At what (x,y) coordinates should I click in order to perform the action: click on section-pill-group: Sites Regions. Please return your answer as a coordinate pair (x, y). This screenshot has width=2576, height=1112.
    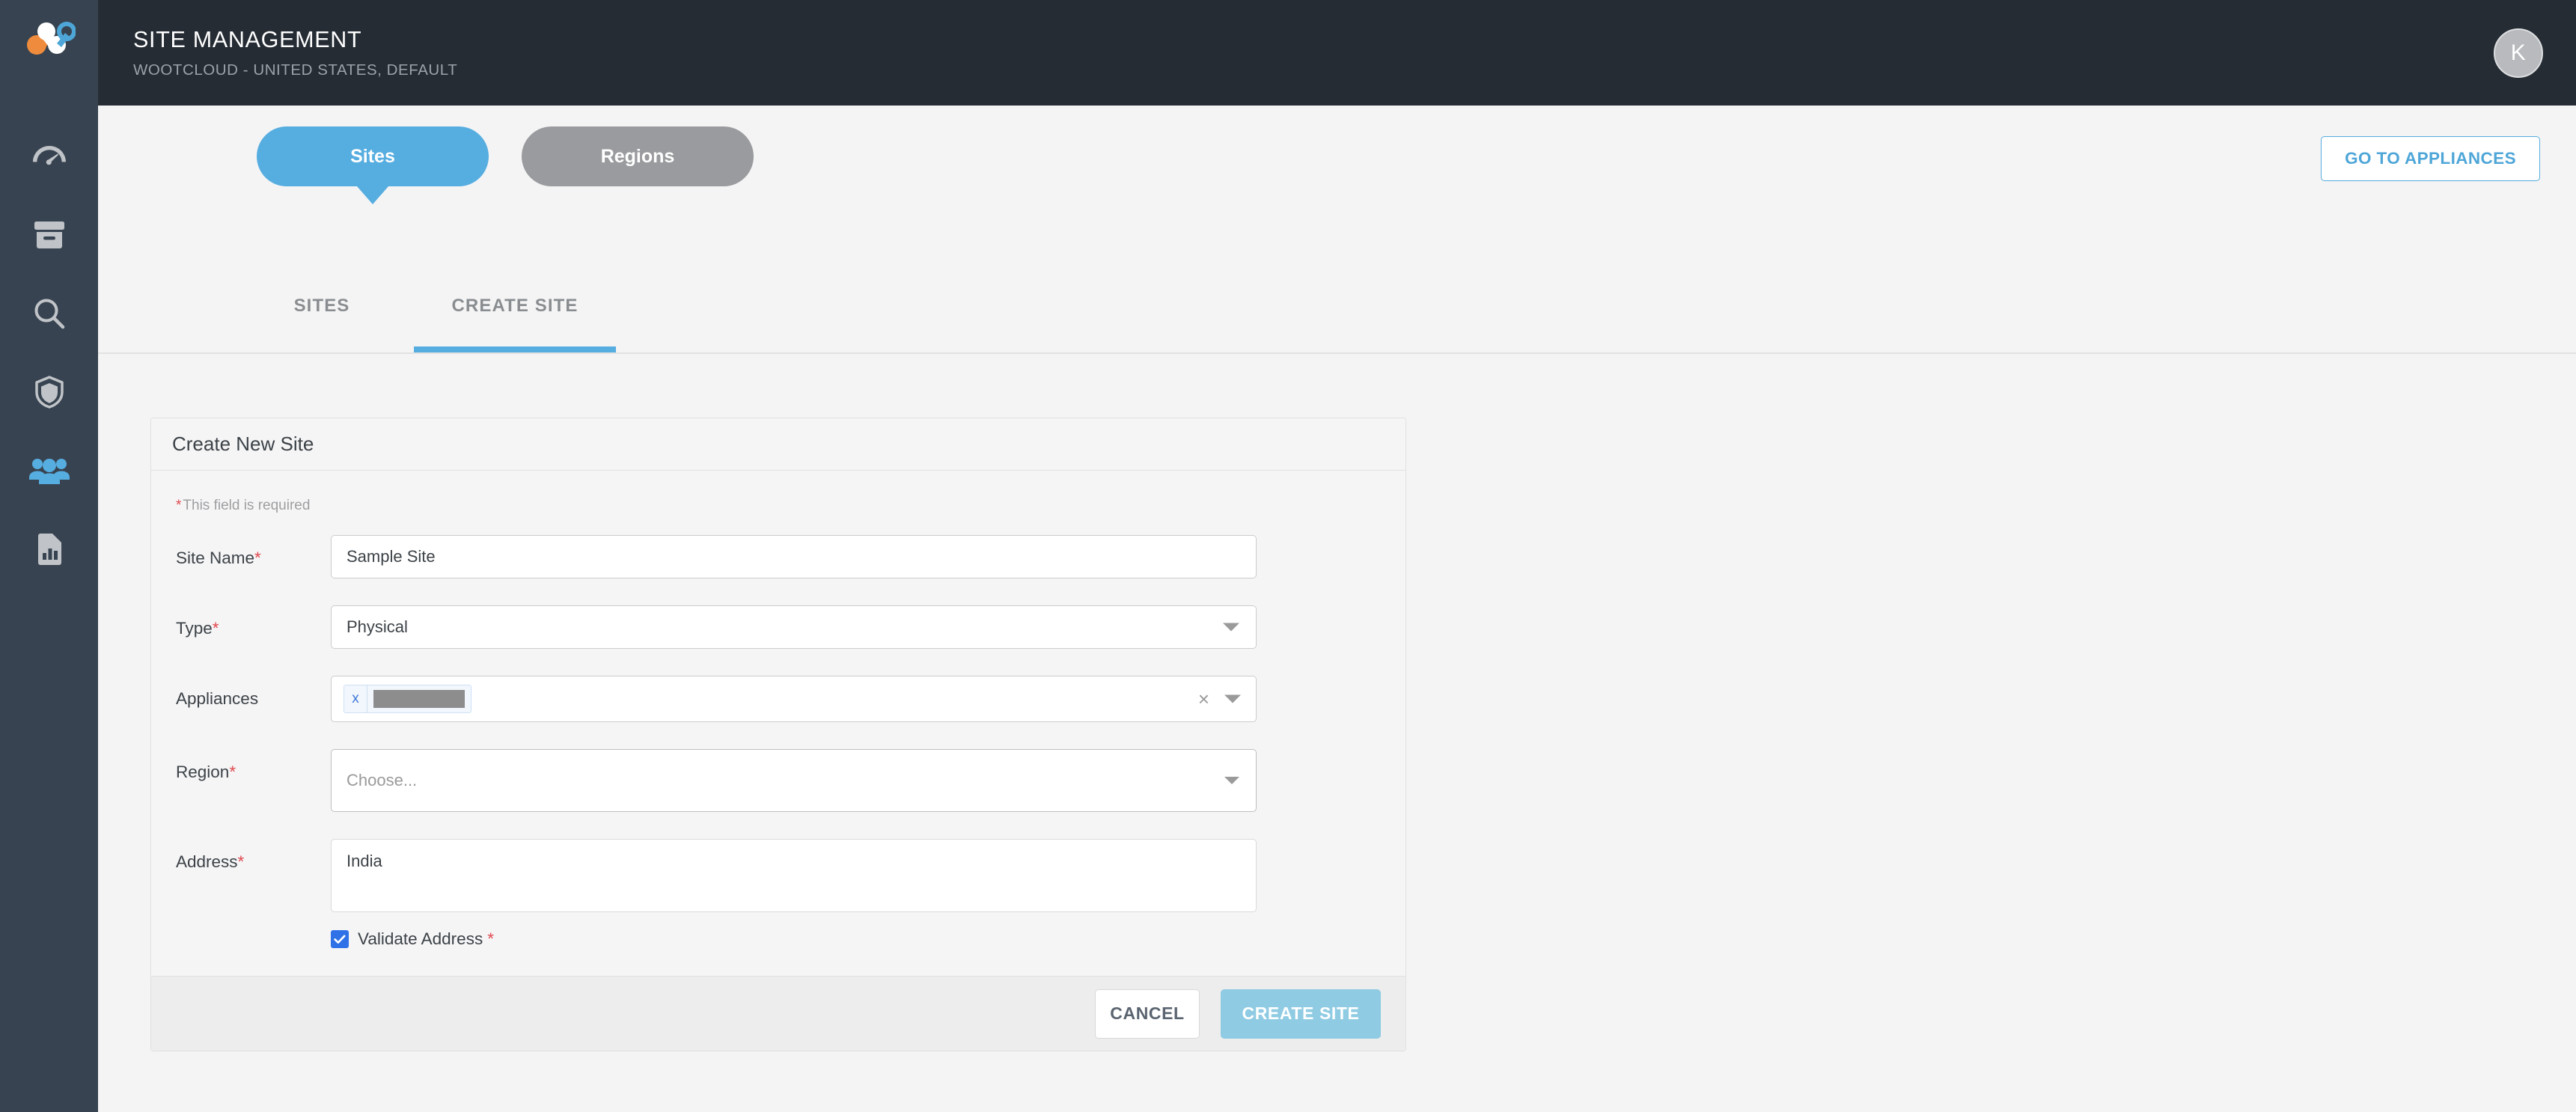
    Looking at the image, I should click on (505, 156).